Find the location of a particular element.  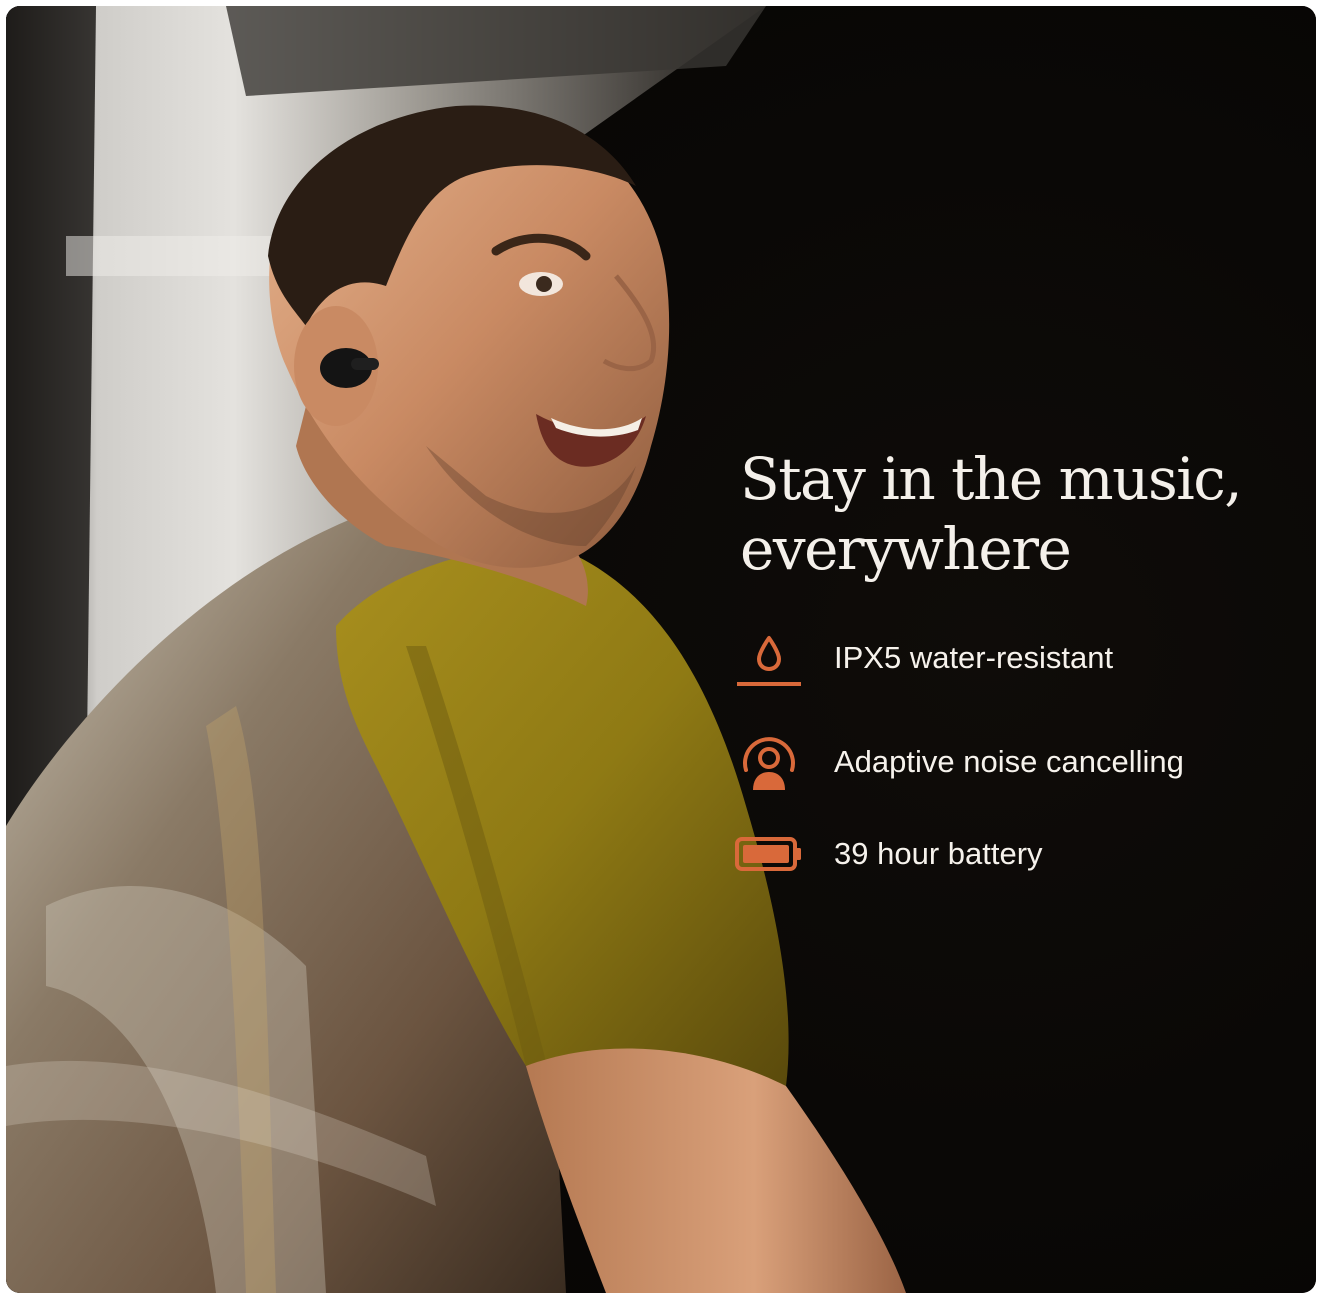

water-drop-icon is located at coordinates (769, 661).